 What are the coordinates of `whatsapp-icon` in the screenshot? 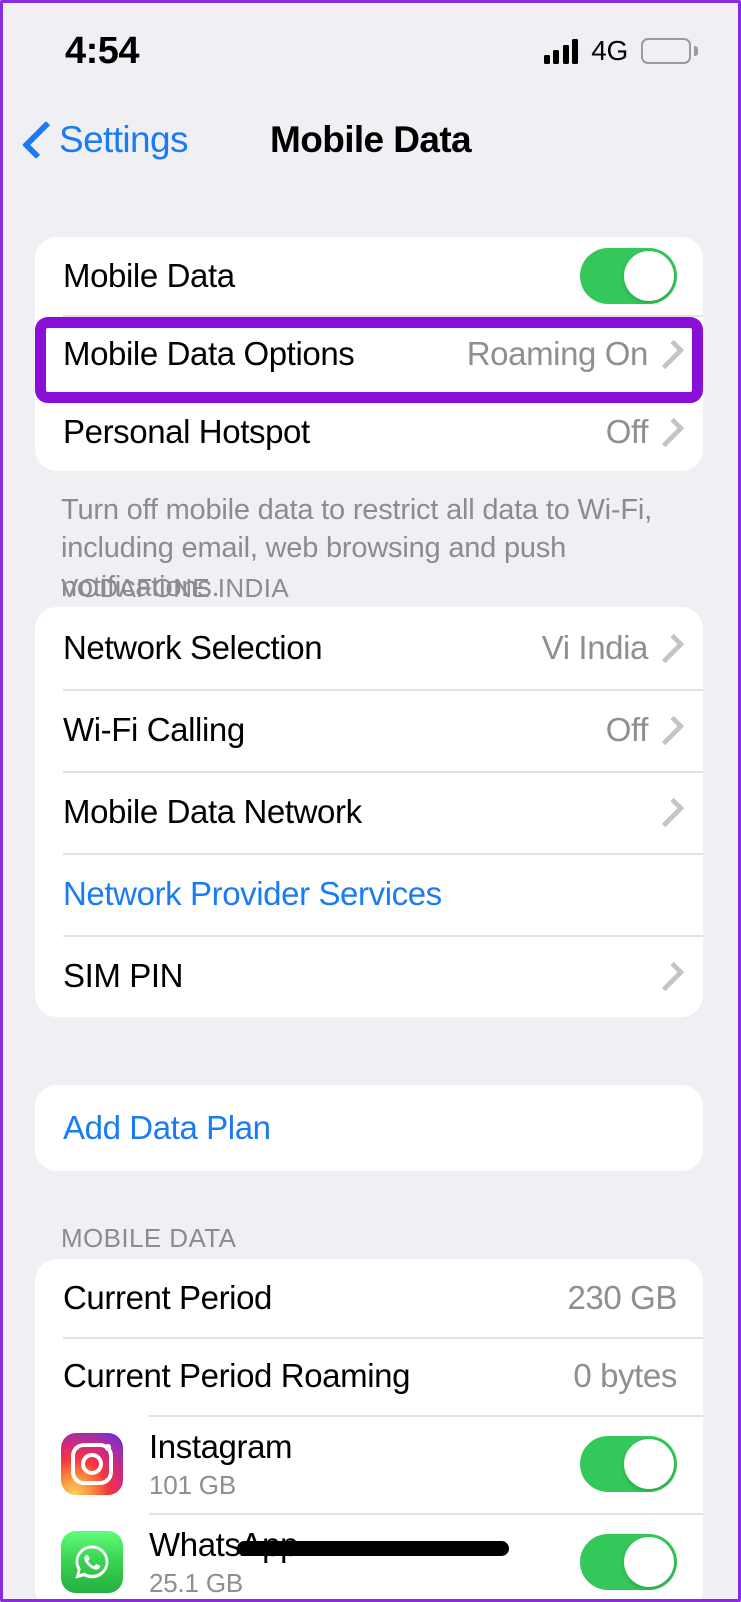 It's located at (92, 1562).